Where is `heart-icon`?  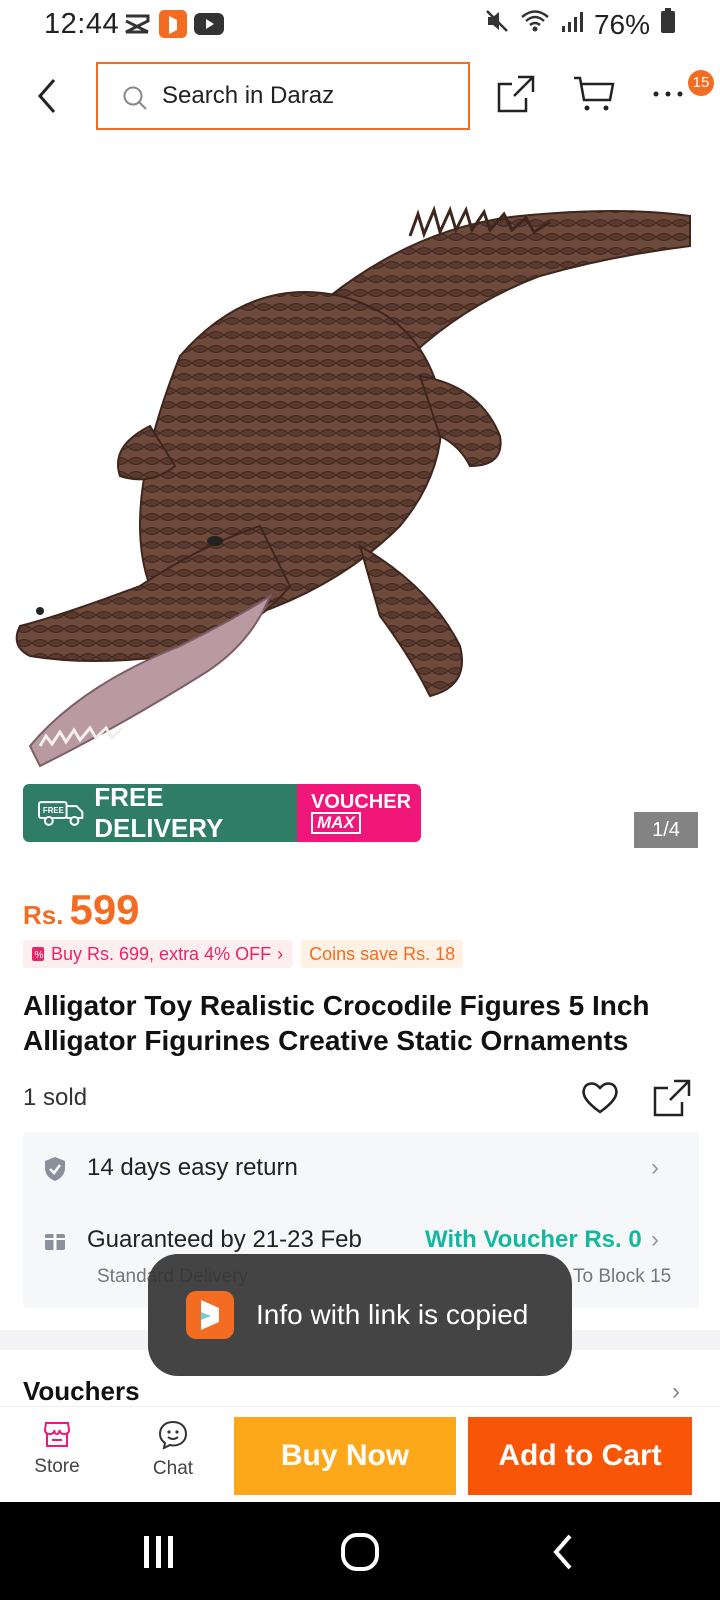
heart-icon is located at coordinates (600, 1098).